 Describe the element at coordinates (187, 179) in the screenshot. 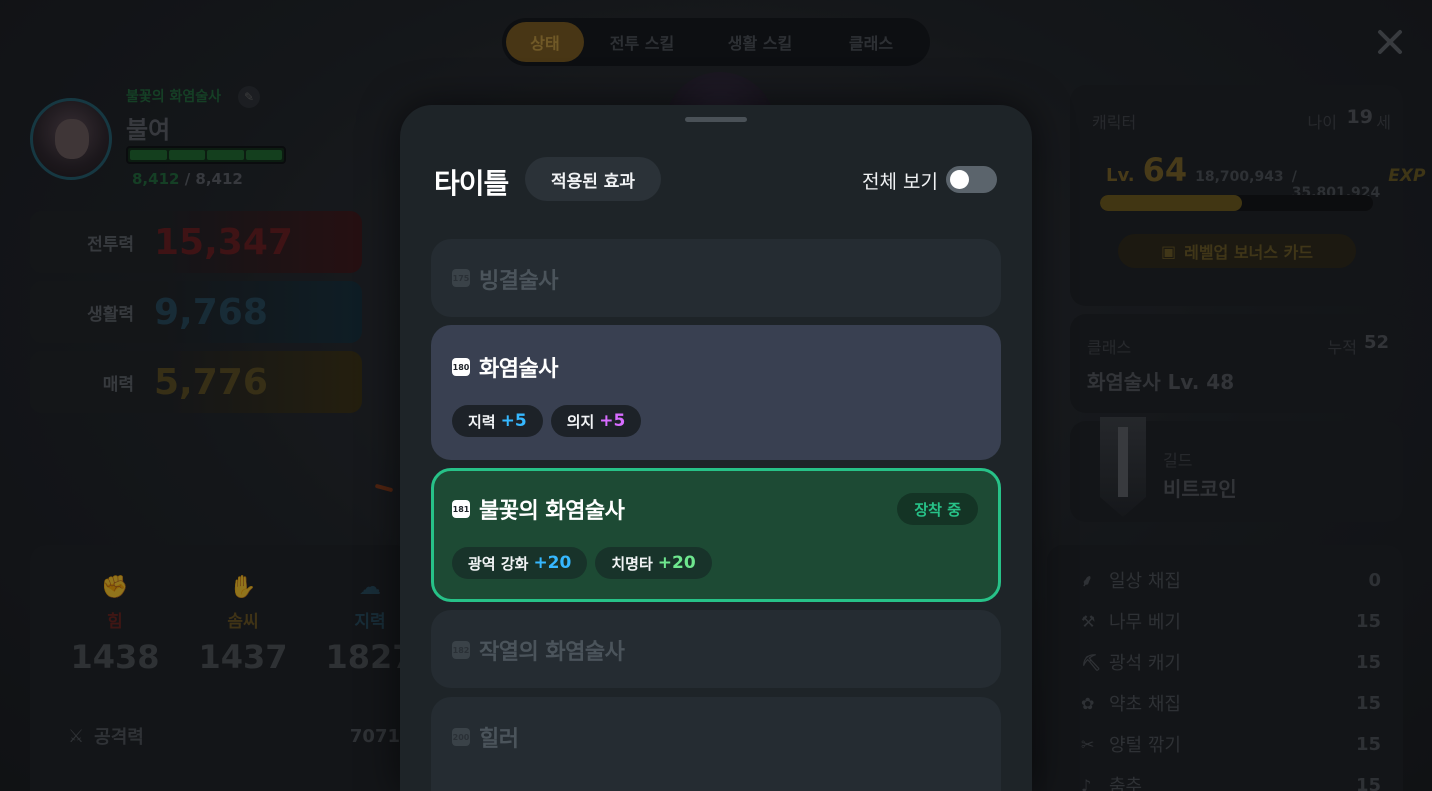

I see `hp-readout: 8,412 / 8,412` at that location.